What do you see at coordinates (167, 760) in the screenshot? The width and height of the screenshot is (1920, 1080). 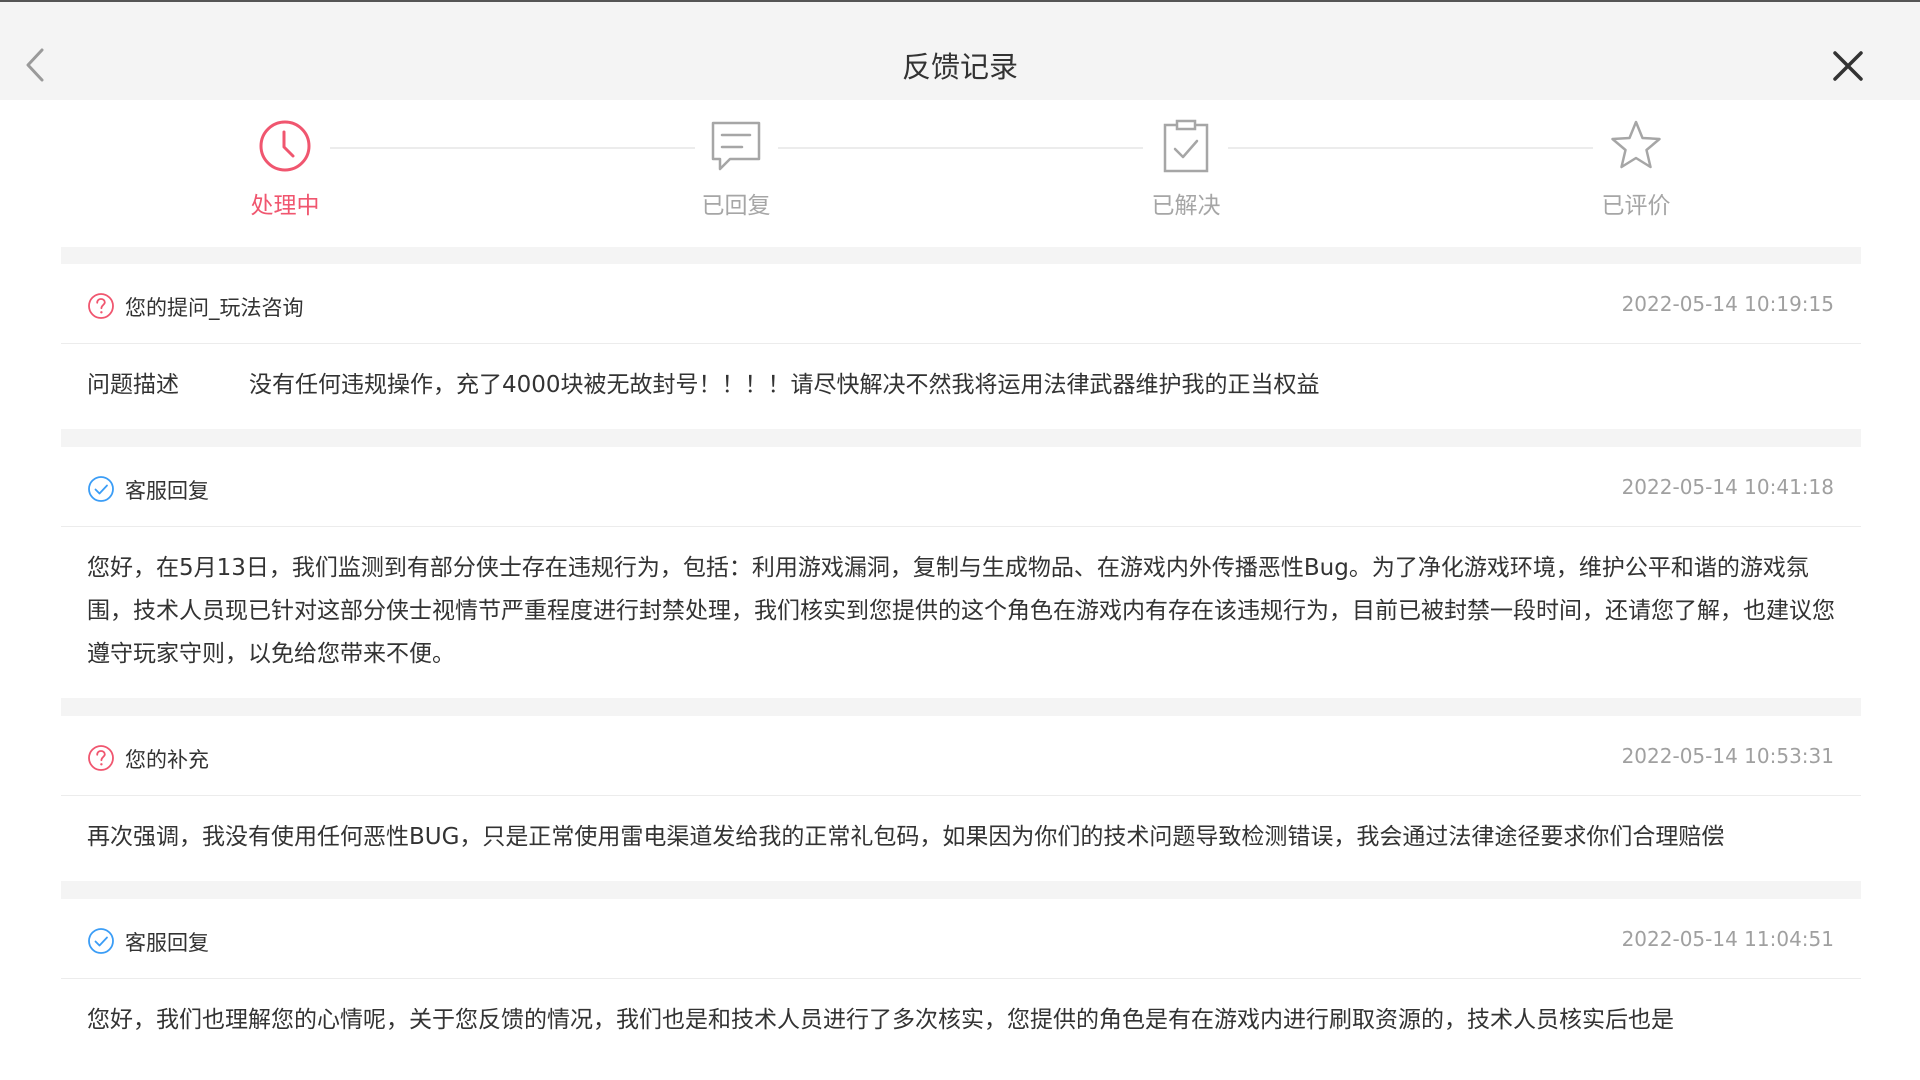 I see `card-title: 您的补充` at bounding box center [167, 760].